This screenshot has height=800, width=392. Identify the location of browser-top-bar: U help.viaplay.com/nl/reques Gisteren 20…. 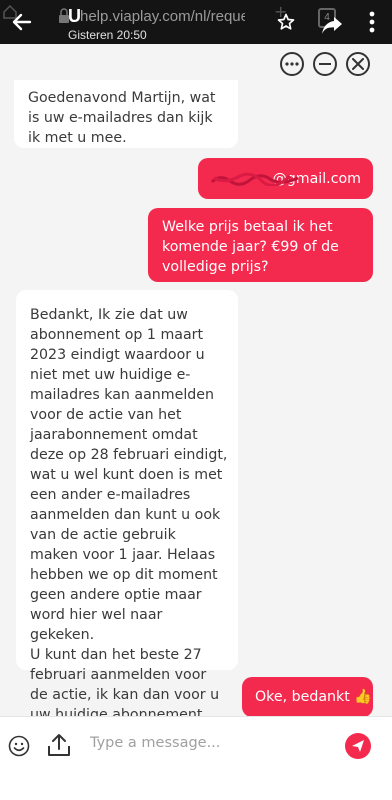
(196, 22).